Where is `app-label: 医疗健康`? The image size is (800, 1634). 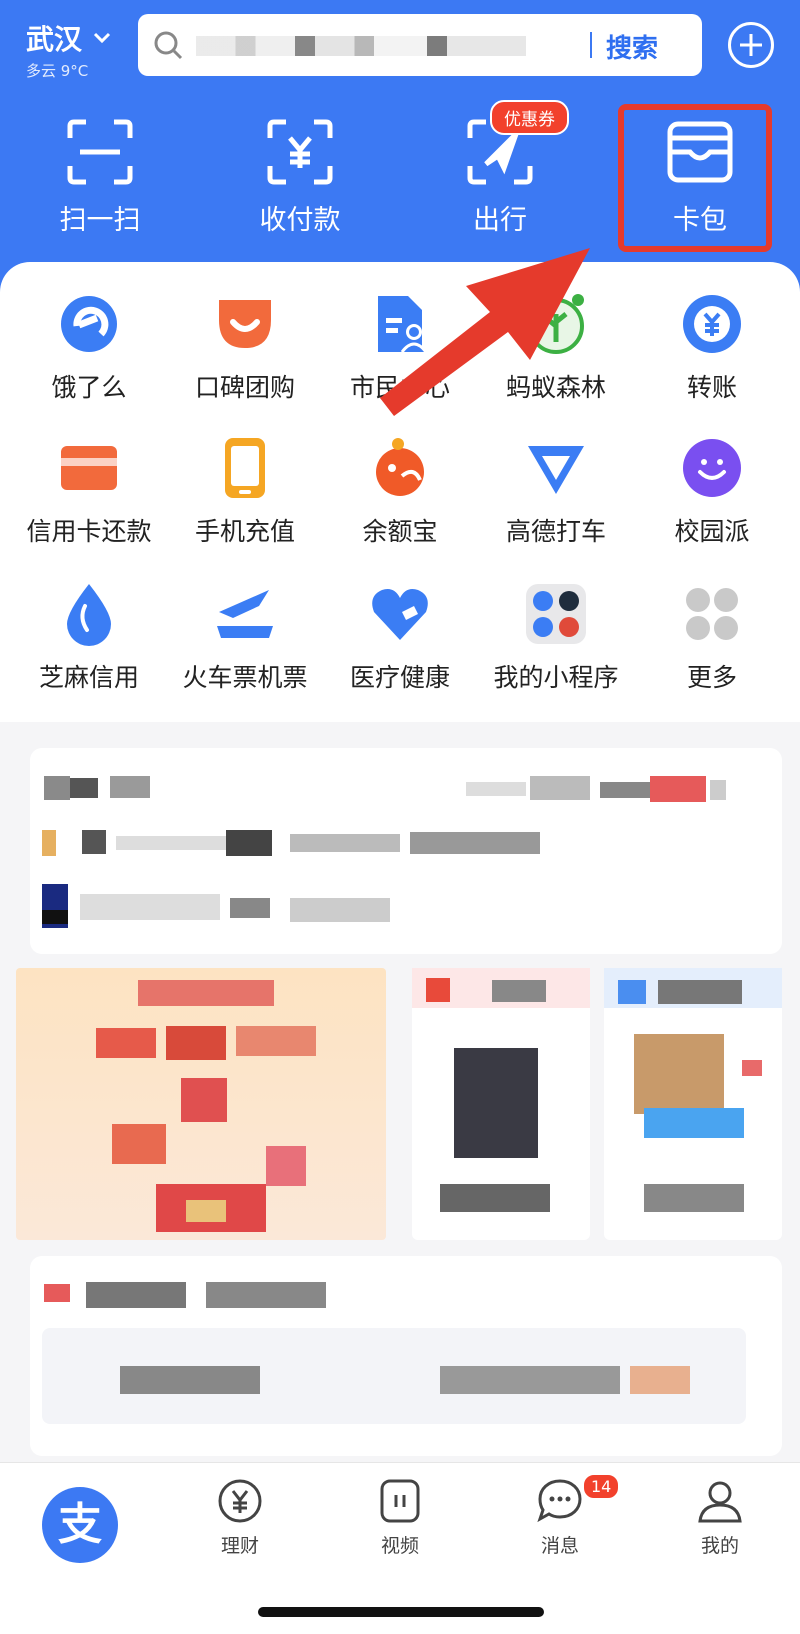
app-label: 医疗健康 is located at coordinates (399, 677).